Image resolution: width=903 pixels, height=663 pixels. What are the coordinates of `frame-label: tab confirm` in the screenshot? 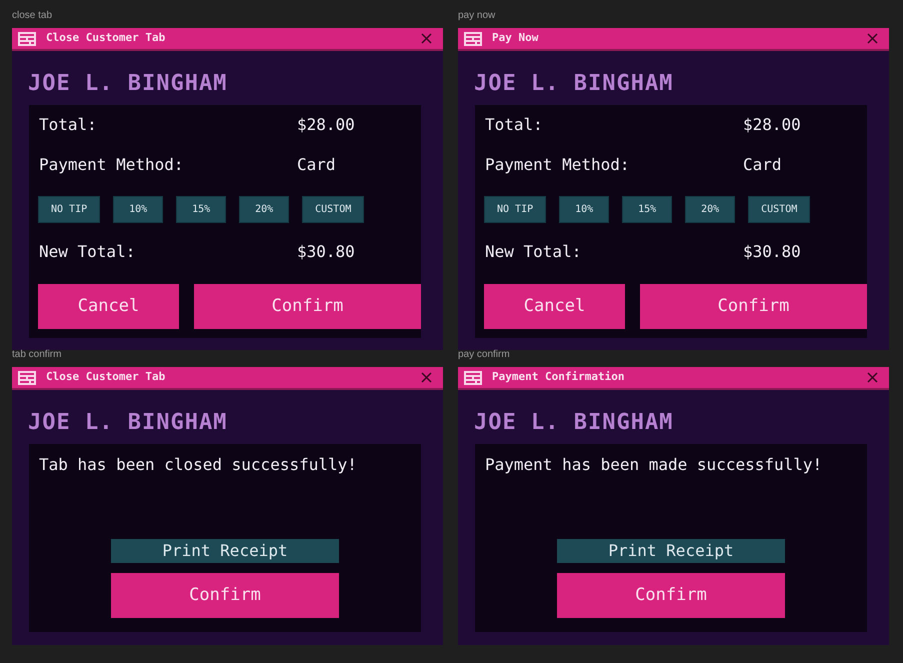 It's located at (37, 355).